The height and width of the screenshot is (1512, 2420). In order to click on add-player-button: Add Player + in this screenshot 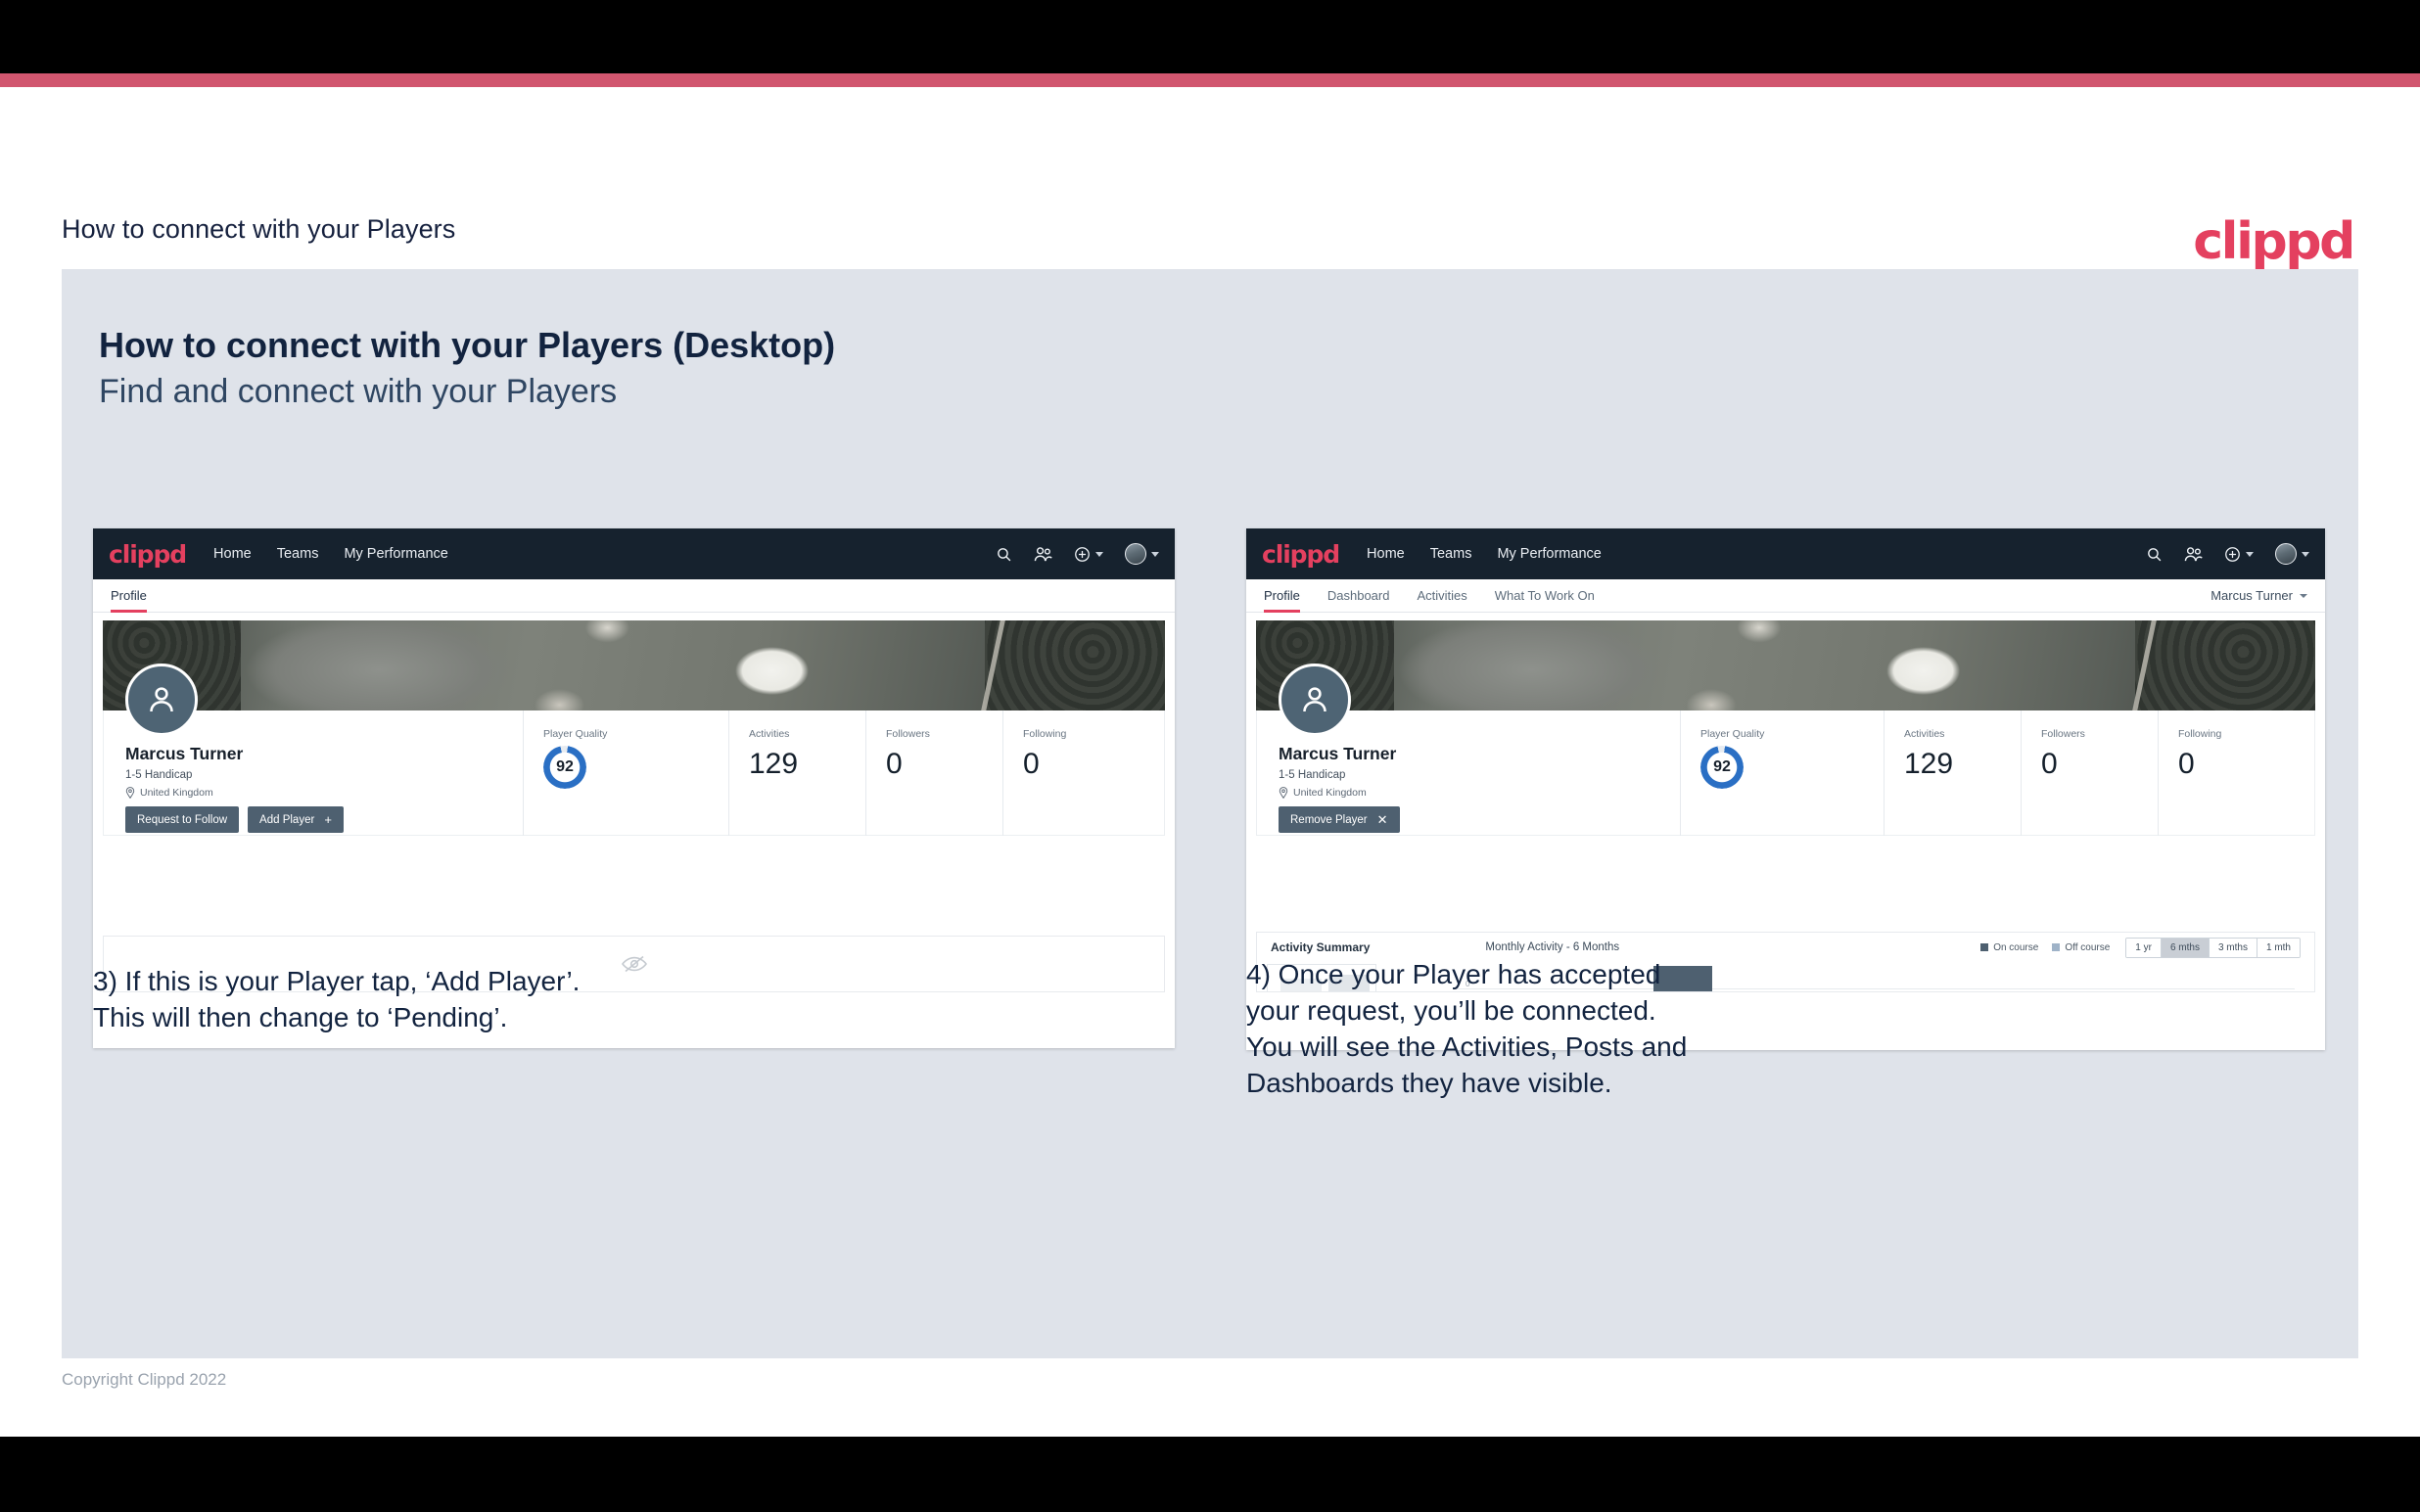, I will do `click(296, 819)`.